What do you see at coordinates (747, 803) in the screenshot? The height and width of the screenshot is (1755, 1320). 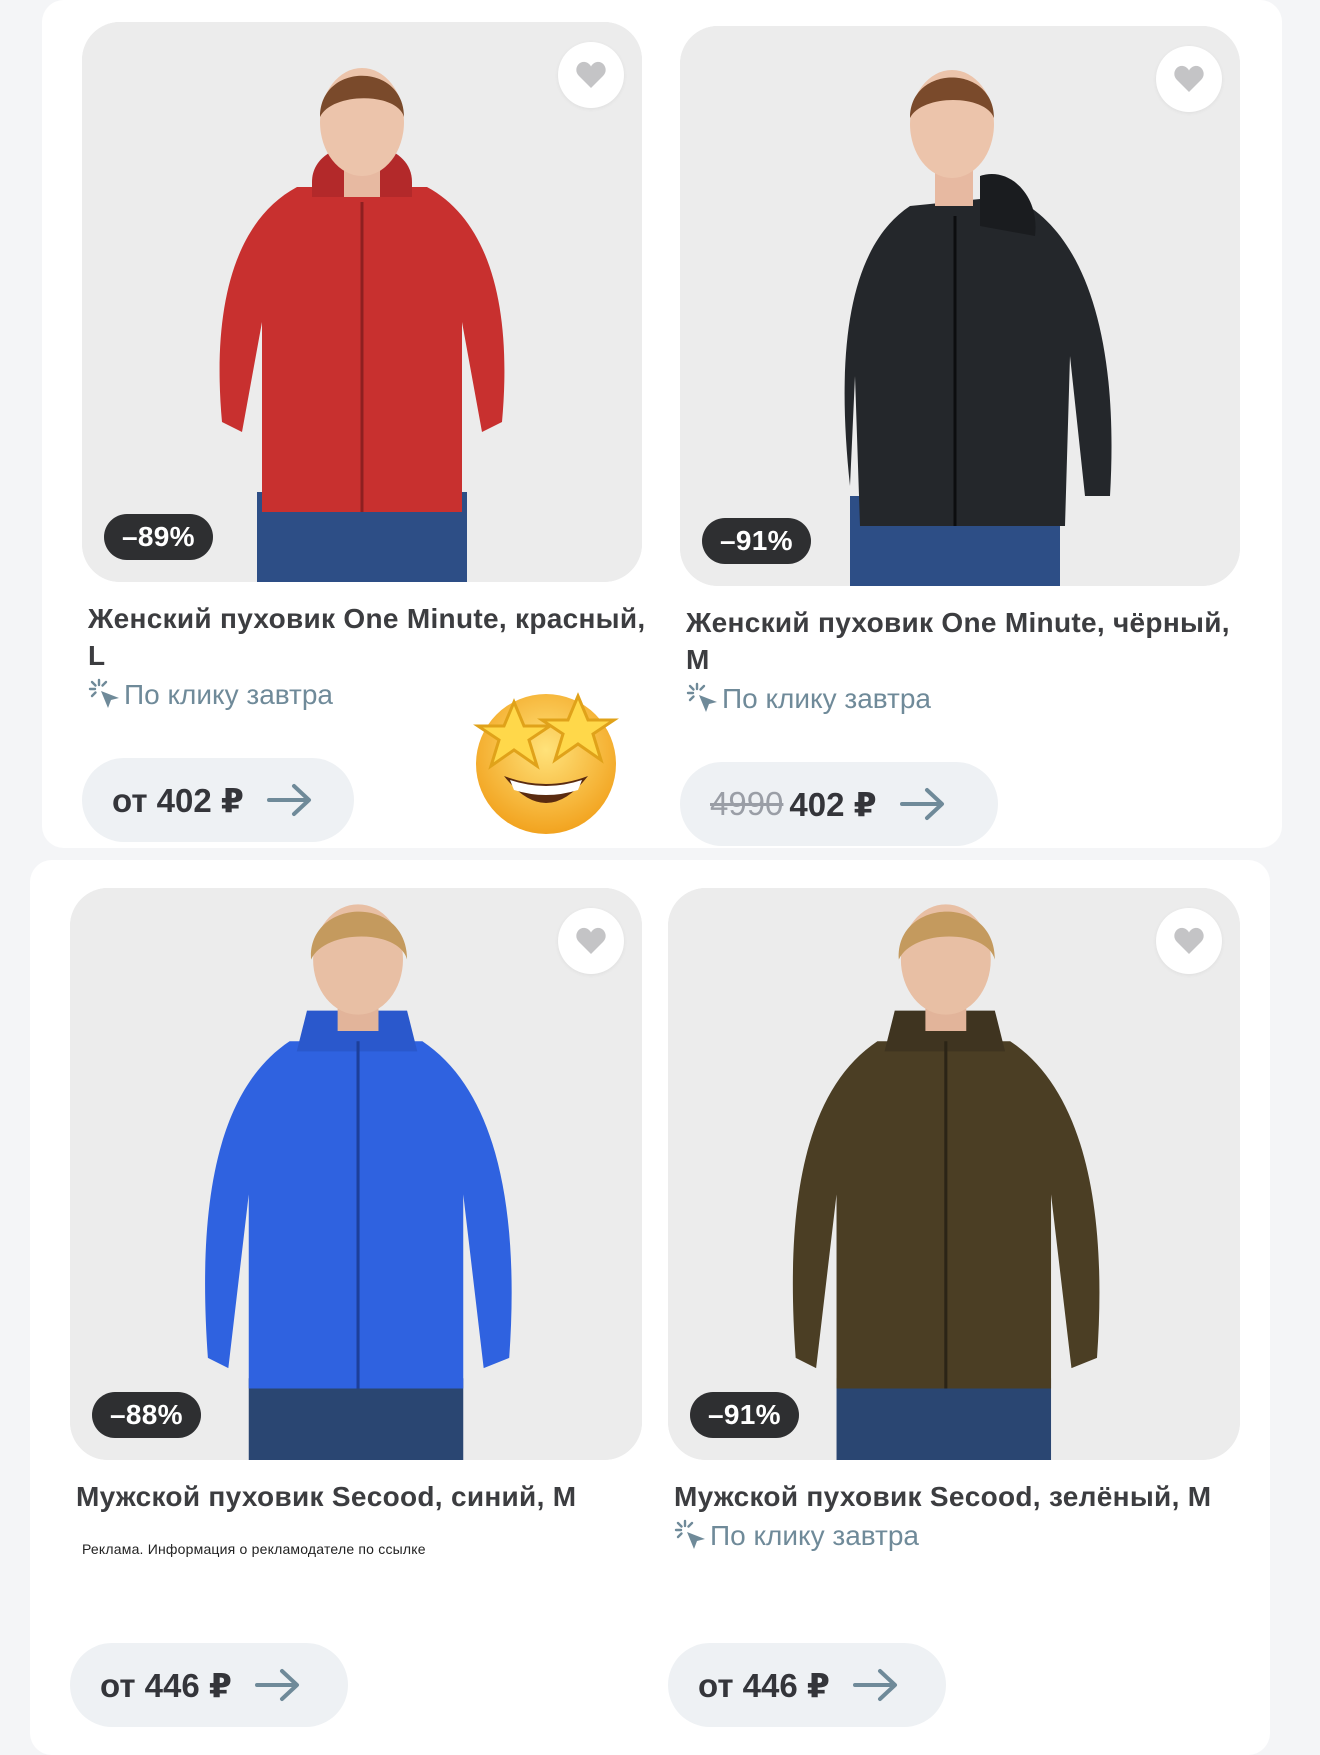 I see `old-price: 4990` at bounding box center [747, 803].